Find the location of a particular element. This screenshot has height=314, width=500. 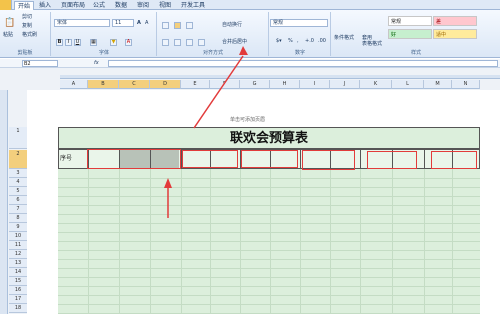

arrow-to-merge-button is located at coordinates (218, 92).